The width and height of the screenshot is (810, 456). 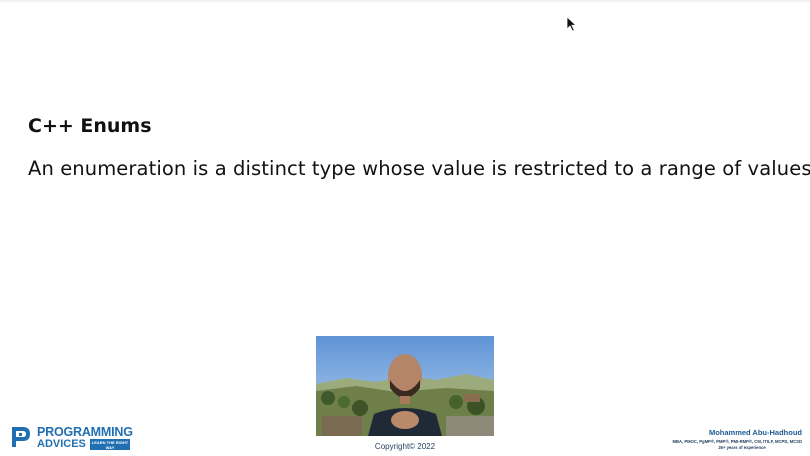 I want to click on programming-advices-logo-icon, so click(x=21, y=437).